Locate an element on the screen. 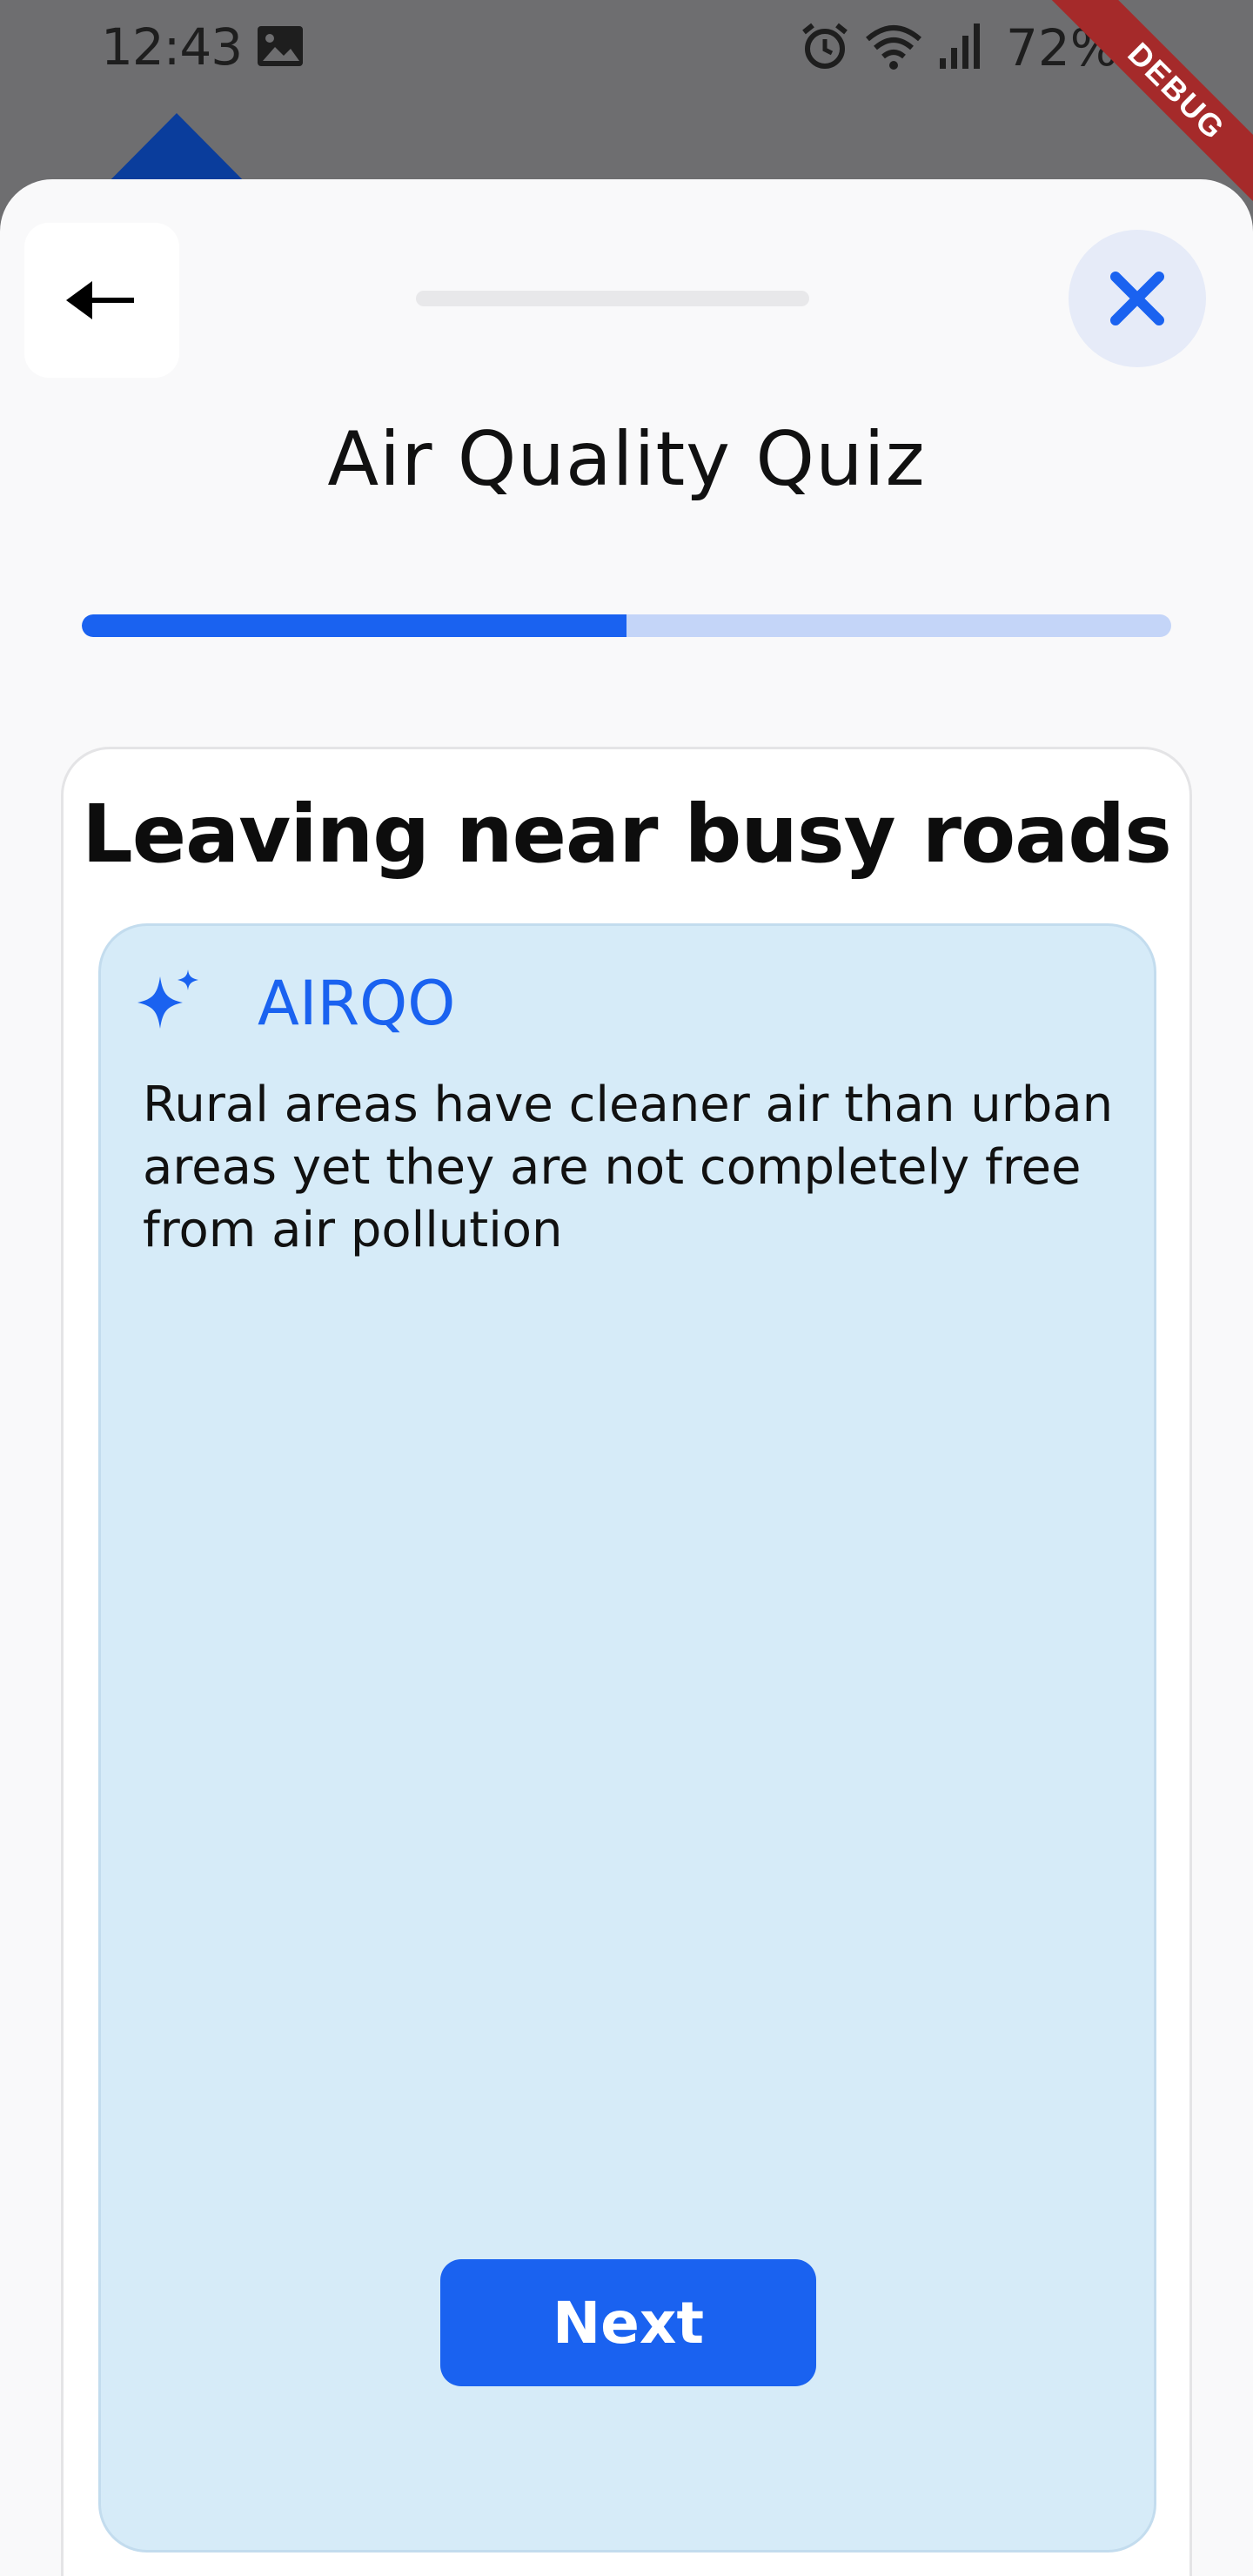  signal-icon is located at coordinates (960, 49).